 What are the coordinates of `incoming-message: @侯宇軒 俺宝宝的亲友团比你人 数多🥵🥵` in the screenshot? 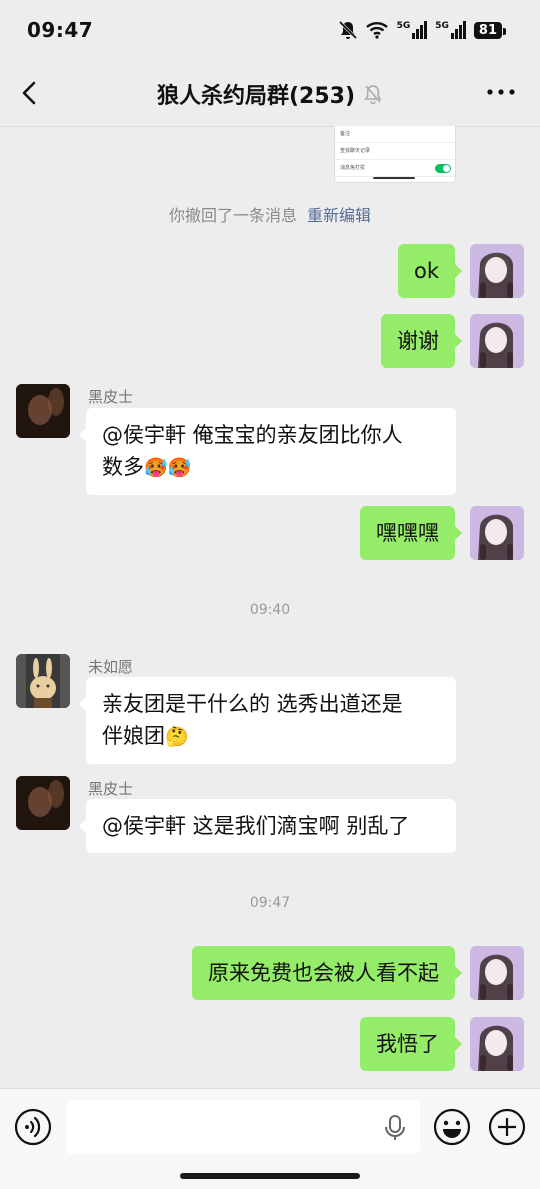 It's located at (267, 451).